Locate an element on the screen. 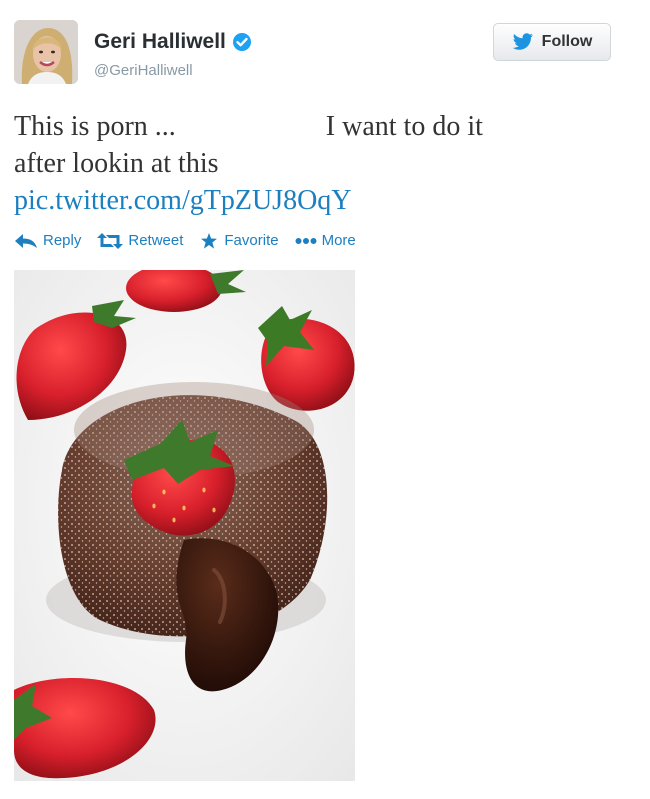 The image size is (650, 799). user-handle: @GeriHalliwell is located at coordinates (143, 70).